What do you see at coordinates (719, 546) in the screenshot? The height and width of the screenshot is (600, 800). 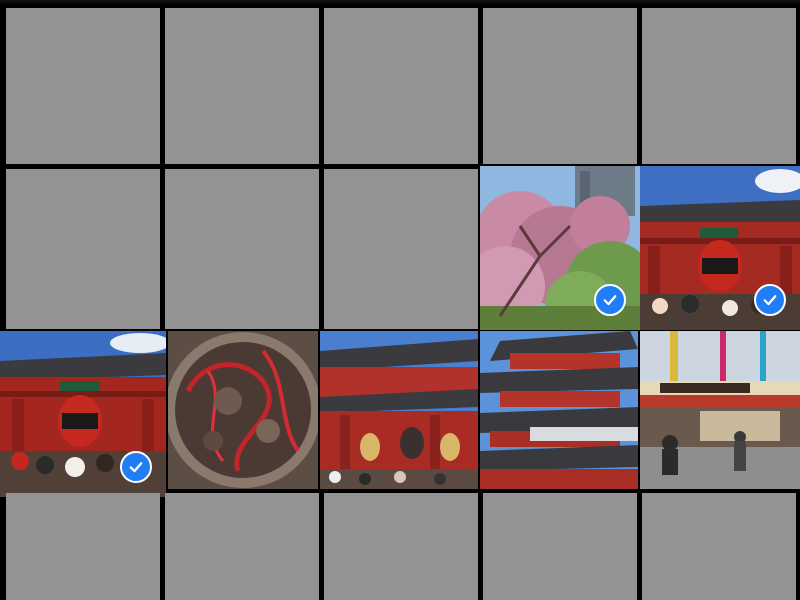 I see `photo-r4c5` at bounding box center [719, 546].